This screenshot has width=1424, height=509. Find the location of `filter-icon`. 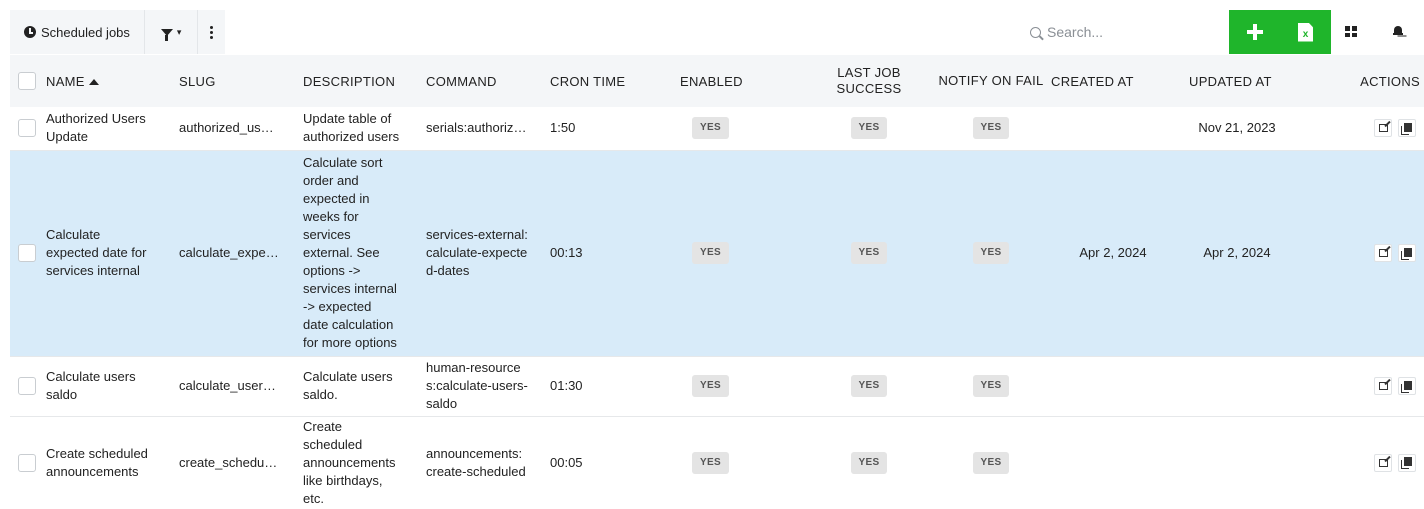

filter-icon is located at coordinates (166, 34).